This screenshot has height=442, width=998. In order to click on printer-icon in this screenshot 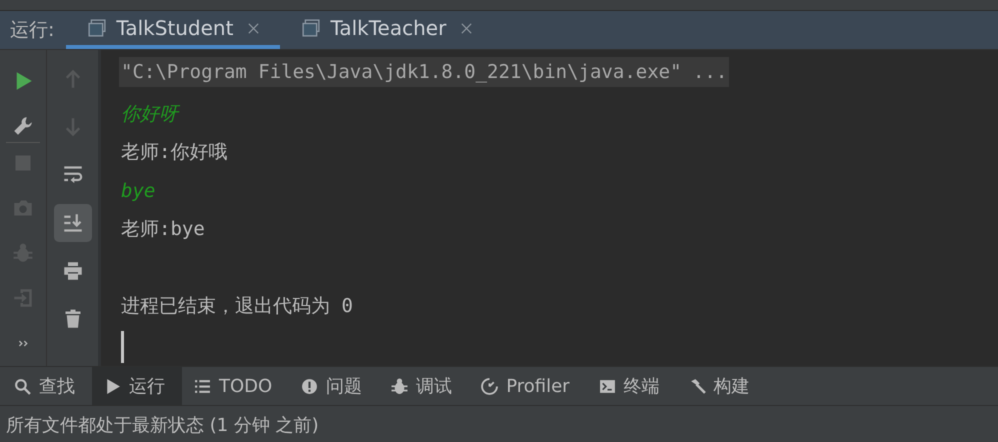, I will do `click(72, 271)`.